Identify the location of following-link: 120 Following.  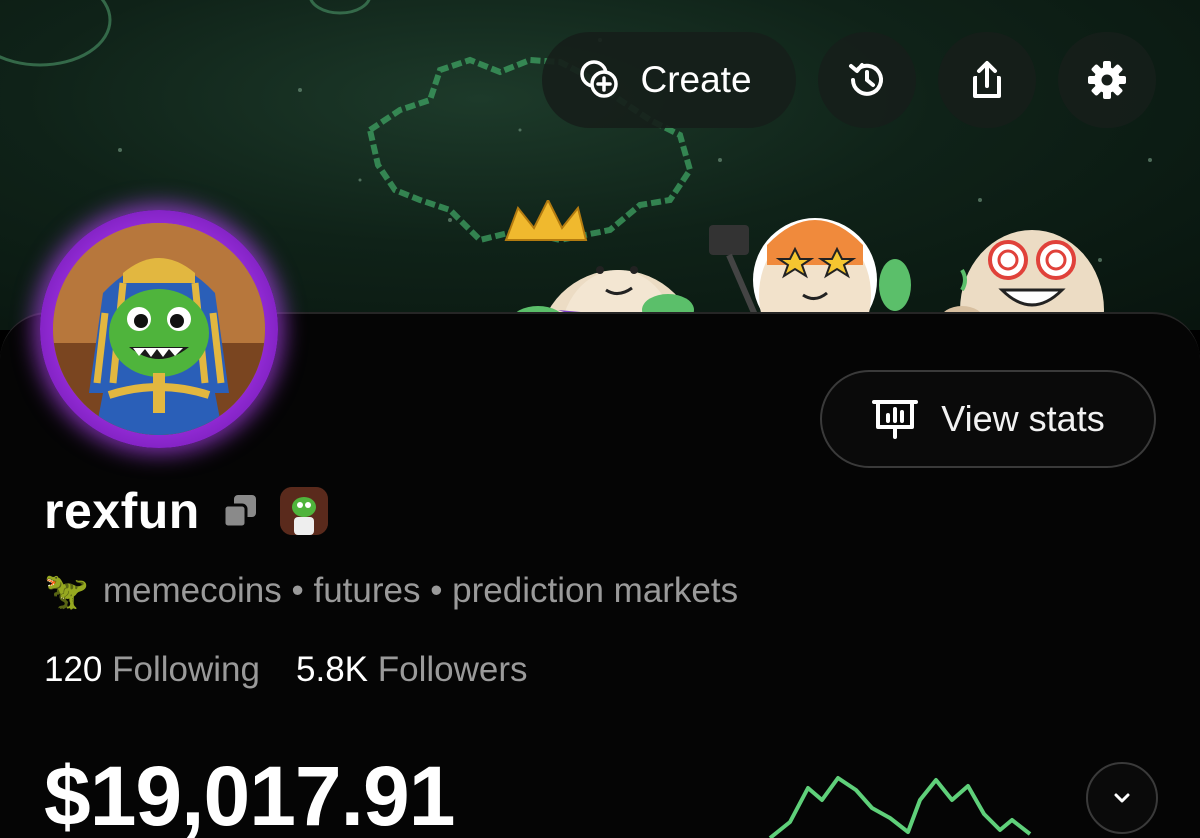
(152, 670).